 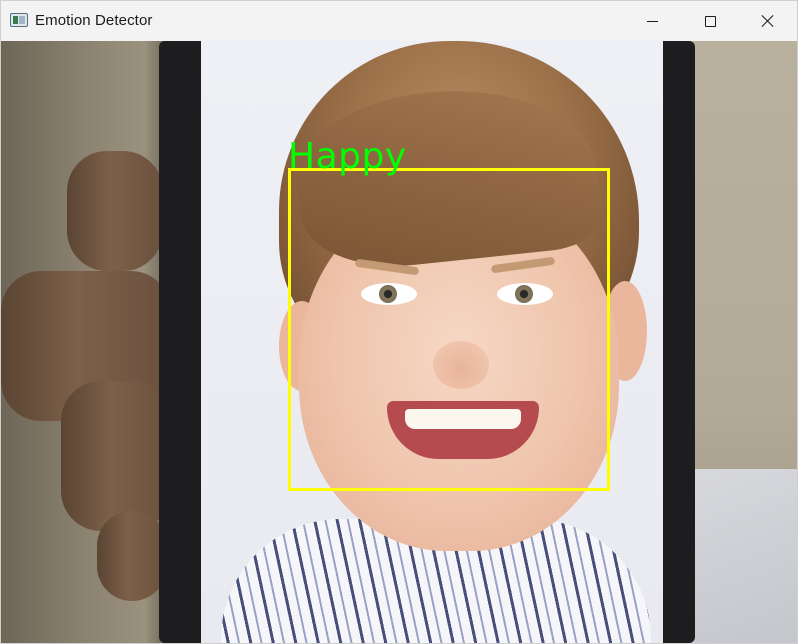 I want to click on minimize-button, so click(x=652, y=21).